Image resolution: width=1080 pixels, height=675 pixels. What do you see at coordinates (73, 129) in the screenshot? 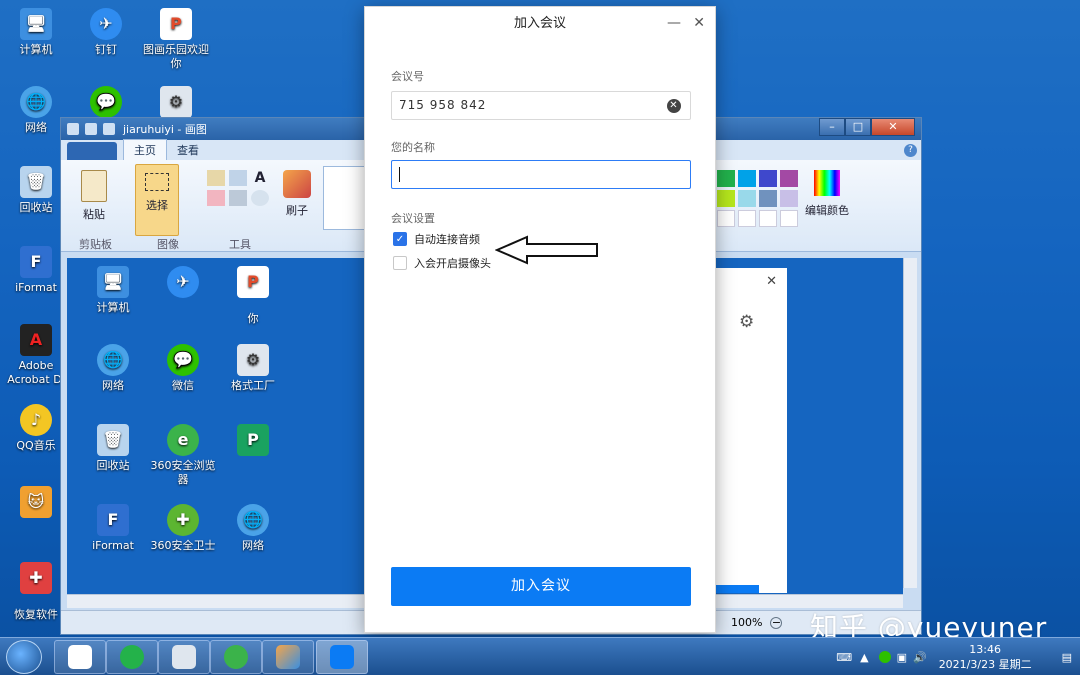
I see `save-icon` at bounding box center [73, 129].